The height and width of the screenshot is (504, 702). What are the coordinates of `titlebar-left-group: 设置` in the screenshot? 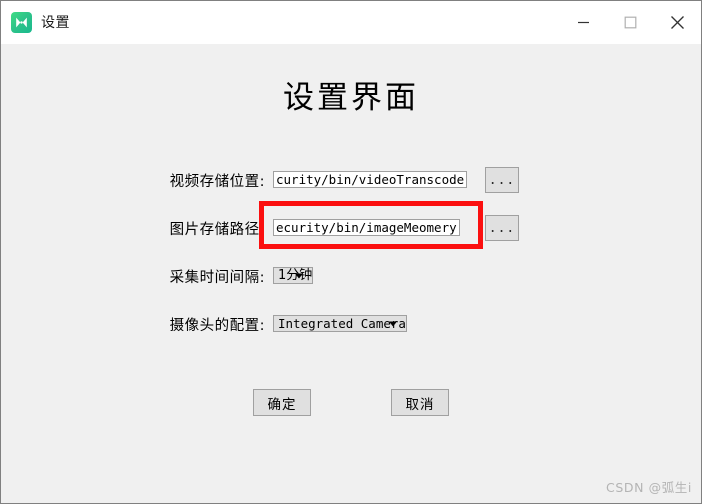 It's located at (35, 22).